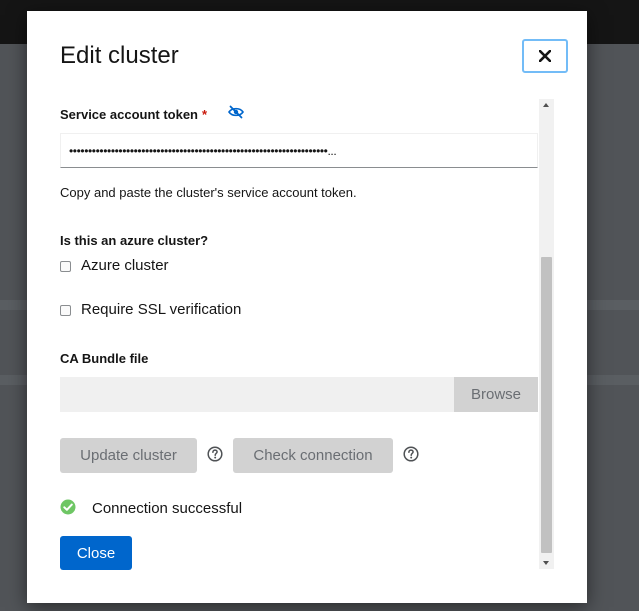 Image resolution: width=639 pixels, height=611 pixels. Describe the element at coordinates (128, 455) in the screenshot. I see `update-cluster-button: Update cluster` at that location.